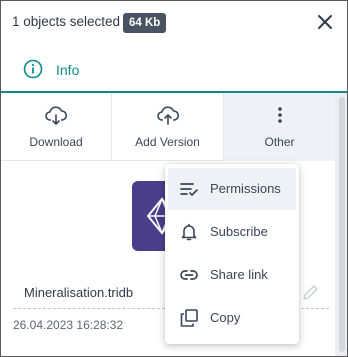  I want to click on cloud-upload-icon, so click(167, 115).